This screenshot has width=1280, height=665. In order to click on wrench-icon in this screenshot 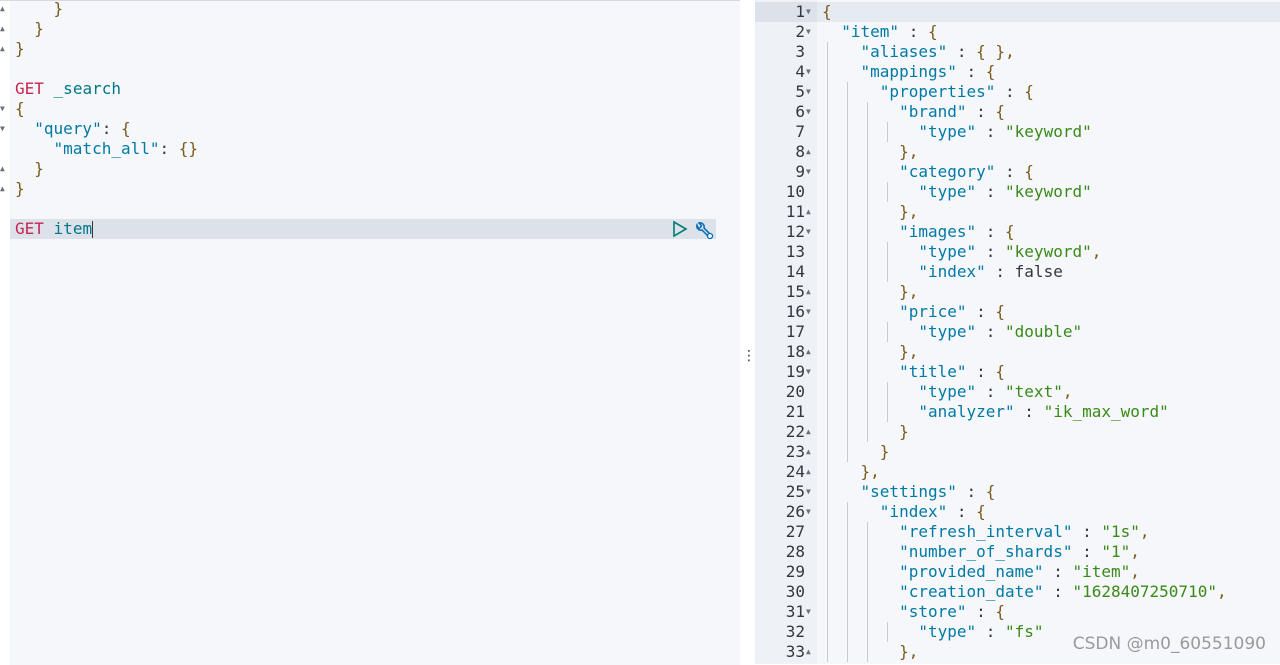, I will do `click(704, 232)`.